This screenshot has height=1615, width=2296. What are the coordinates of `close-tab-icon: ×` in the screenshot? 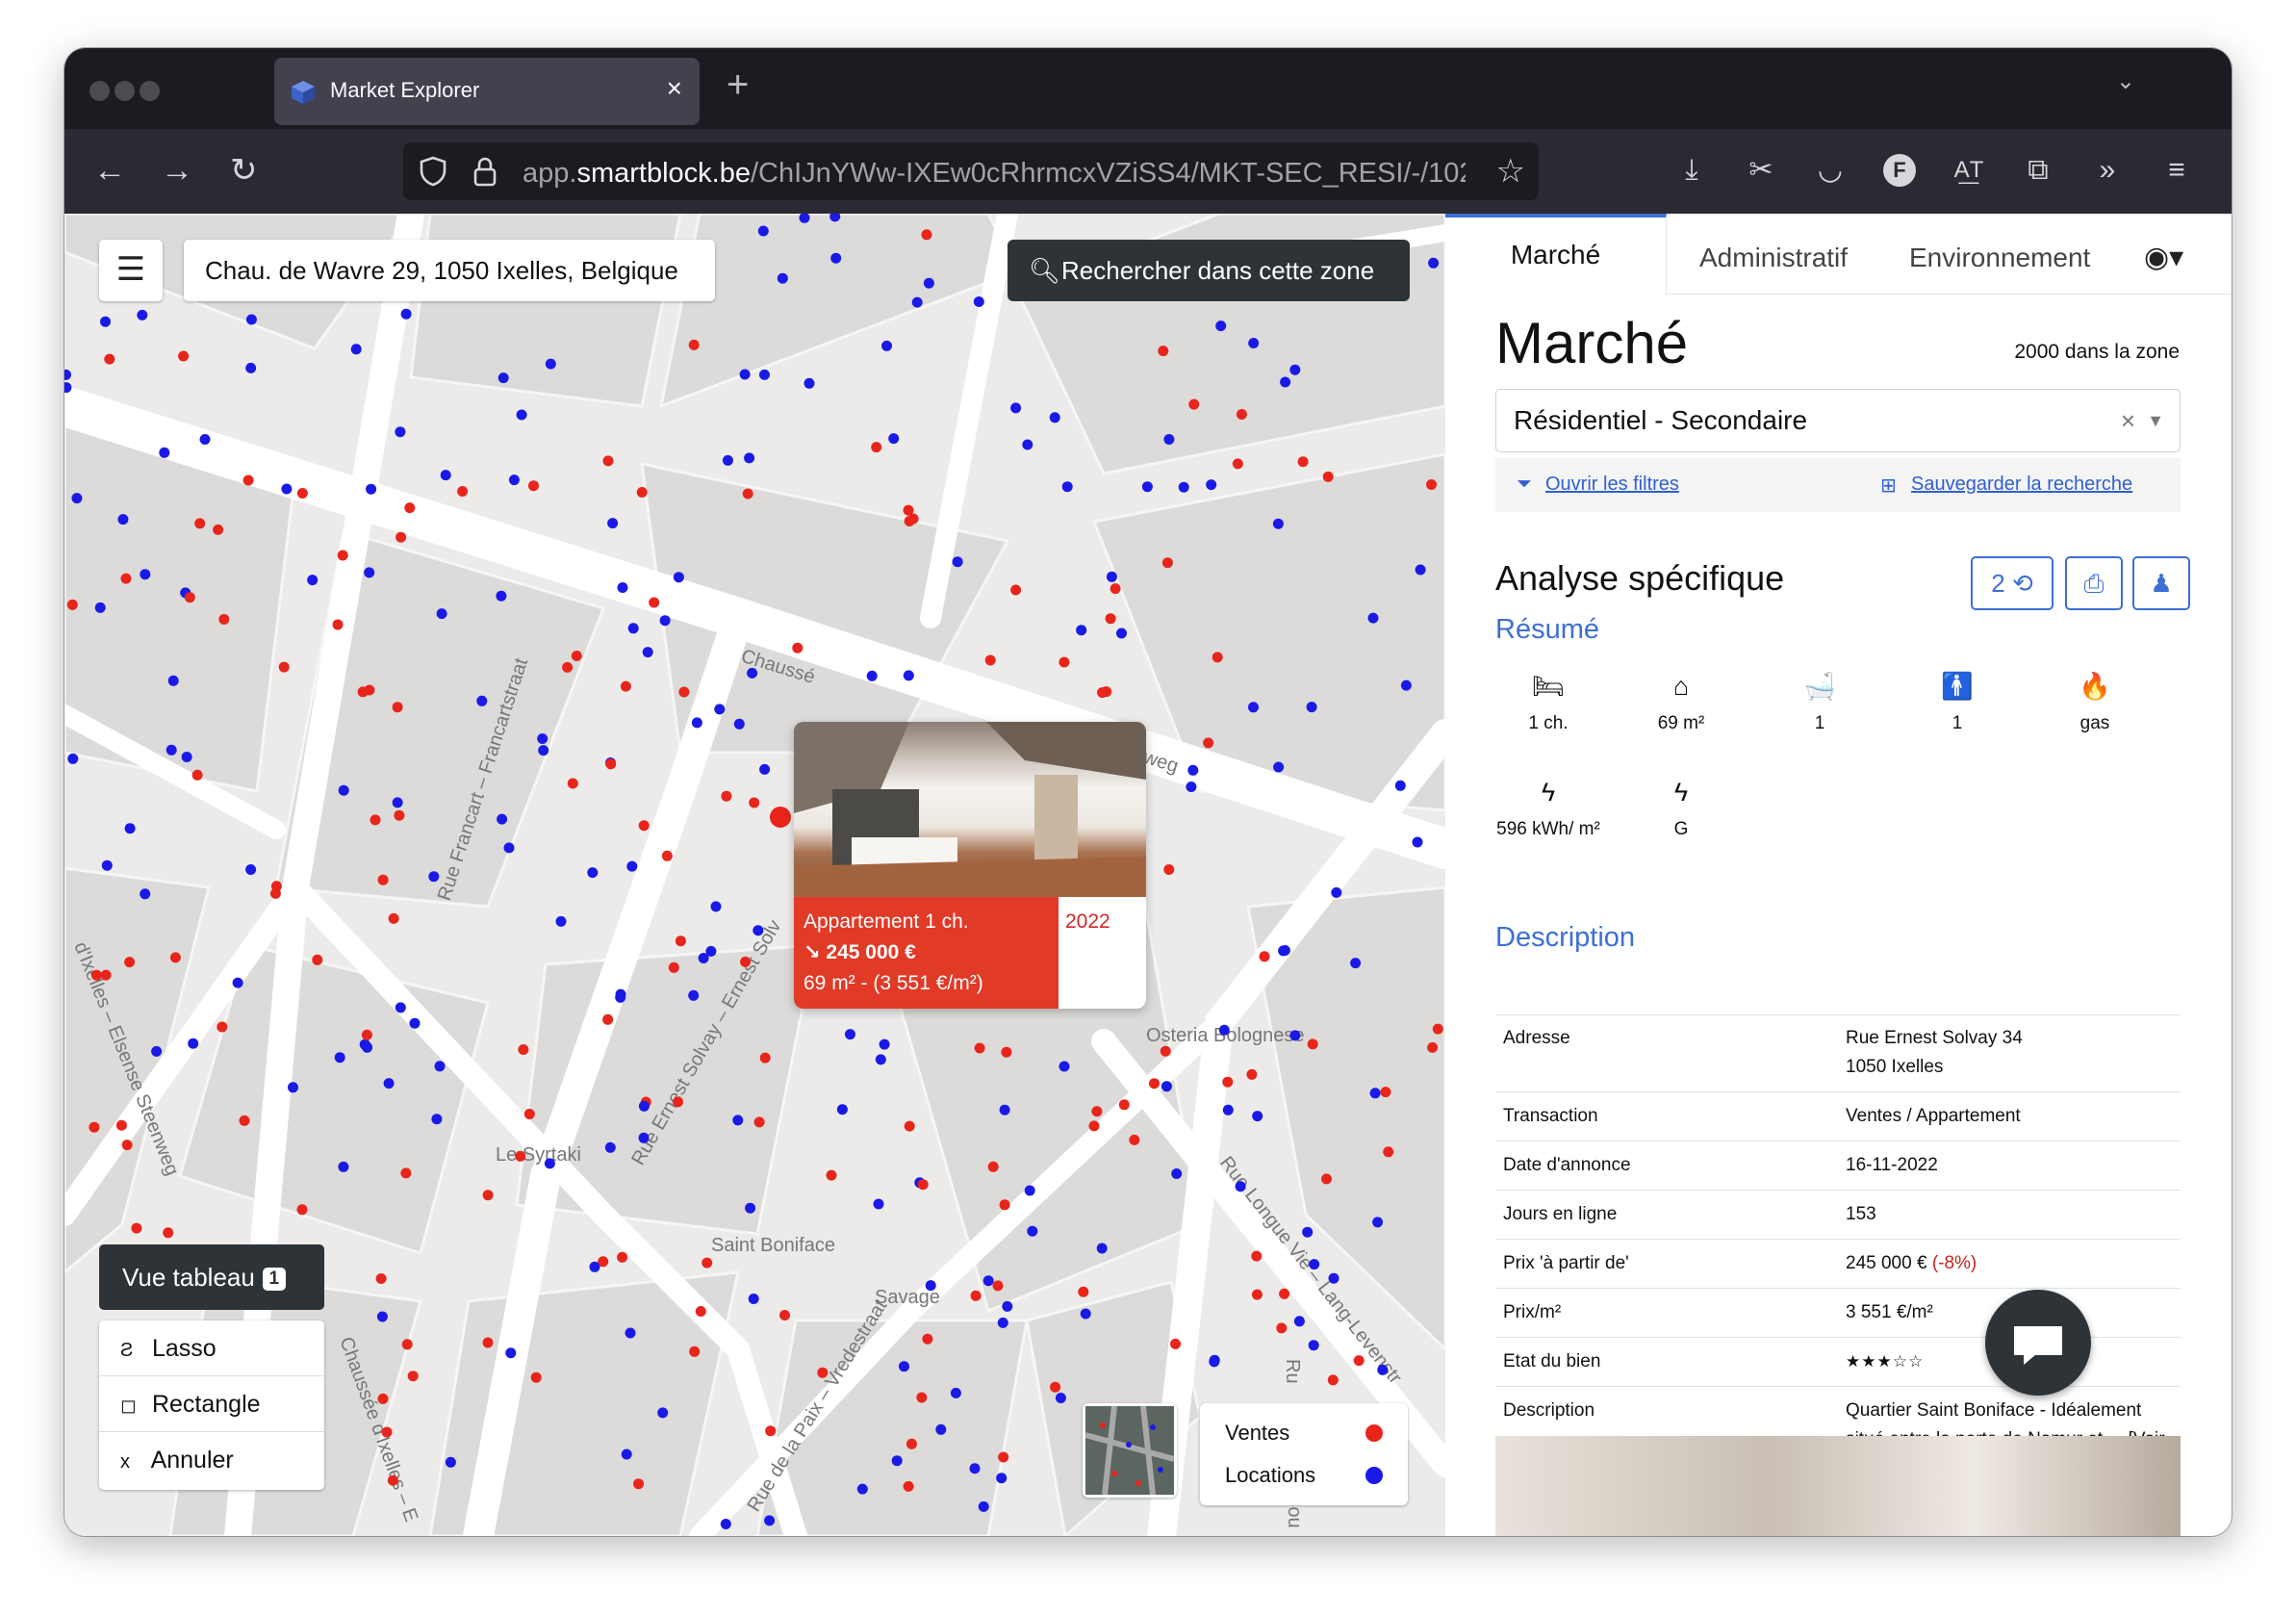 It's located at (674, 89).